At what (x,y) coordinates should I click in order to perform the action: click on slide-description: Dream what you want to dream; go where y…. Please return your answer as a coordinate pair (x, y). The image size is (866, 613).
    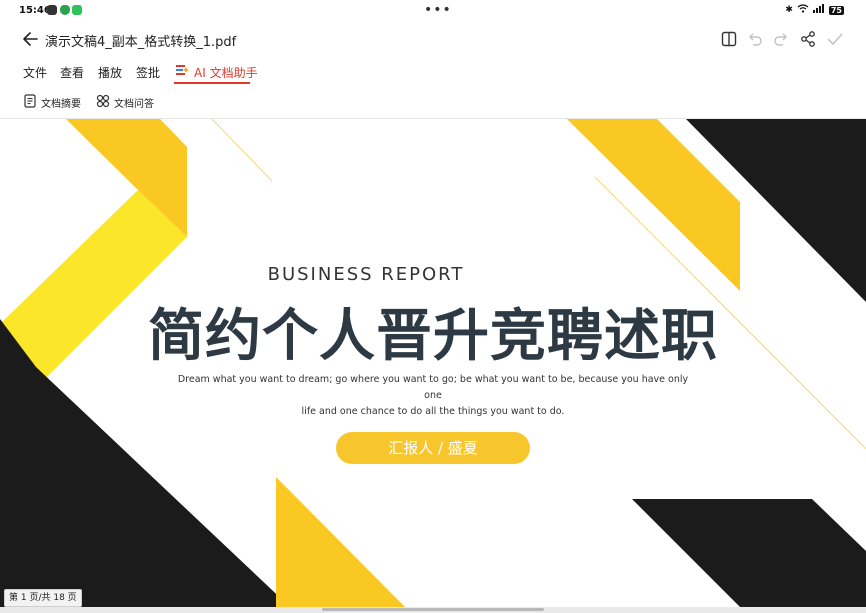
    Looking at the image, I should click on (433, 396).